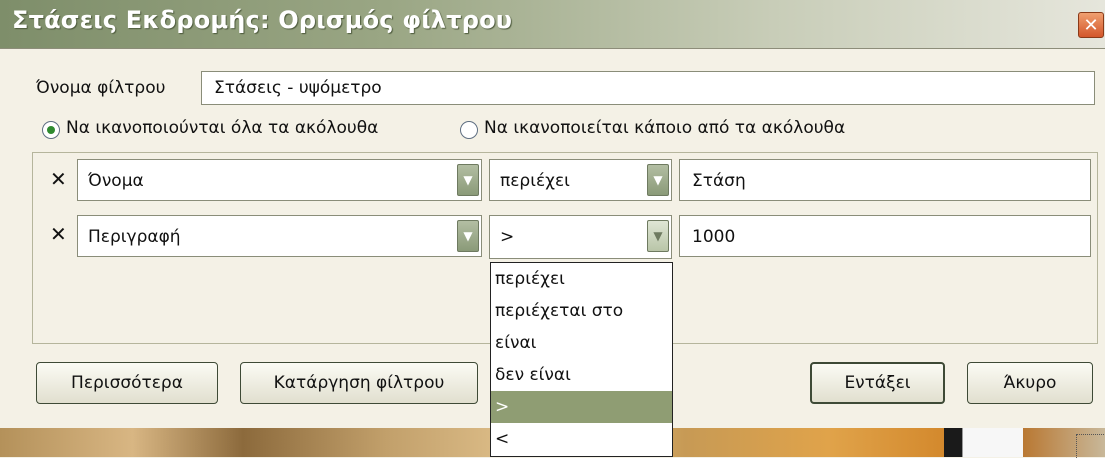  Describe the element at coordinates (359, 383) in the screenshot. I see `remove-filter-button: Κατάργηση φίλτρου` at that location.